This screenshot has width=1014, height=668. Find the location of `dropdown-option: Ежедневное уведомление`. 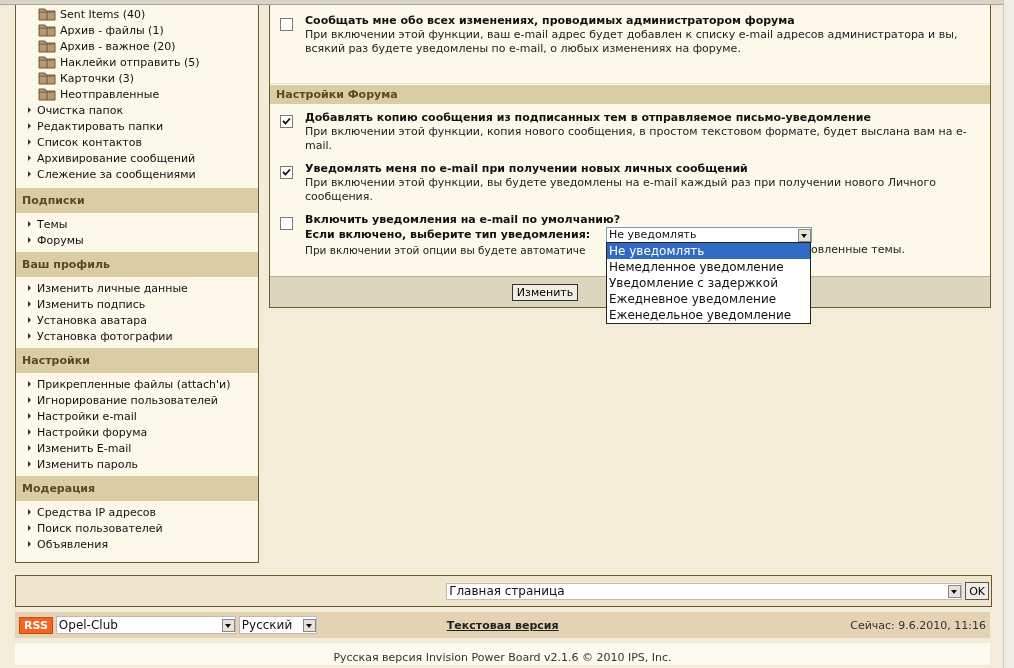

dropdown-option: Ежедневное уведомление is located at coordinates (708, 299).